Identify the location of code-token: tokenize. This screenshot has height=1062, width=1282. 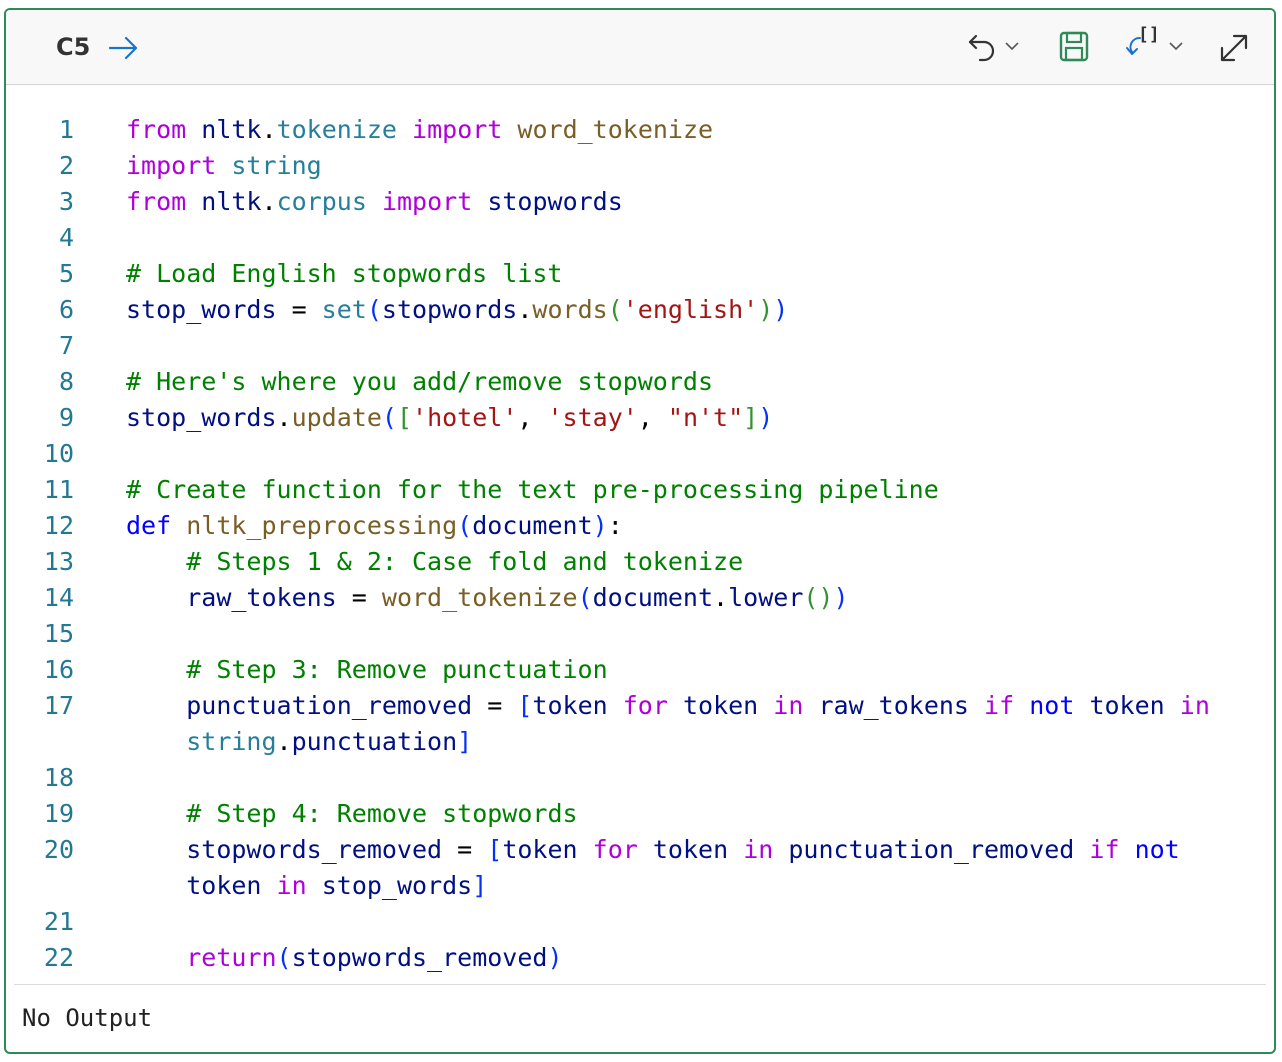
(336, 129).